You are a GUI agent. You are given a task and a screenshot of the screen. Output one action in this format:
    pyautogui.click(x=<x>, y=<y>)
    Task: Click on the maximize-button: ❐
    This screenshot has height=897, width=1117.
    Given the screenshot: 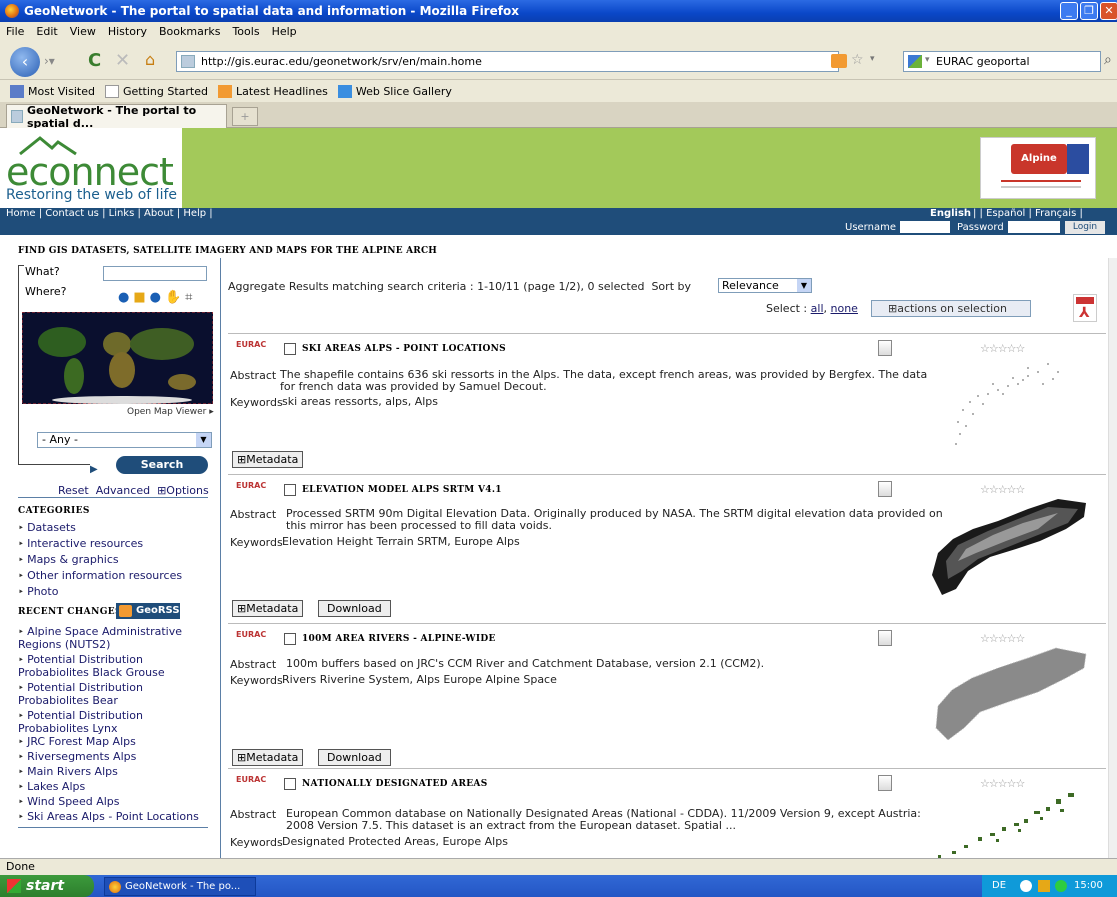 What is the action you would take?
    pyautogui.click(x=1089, y=11)
    